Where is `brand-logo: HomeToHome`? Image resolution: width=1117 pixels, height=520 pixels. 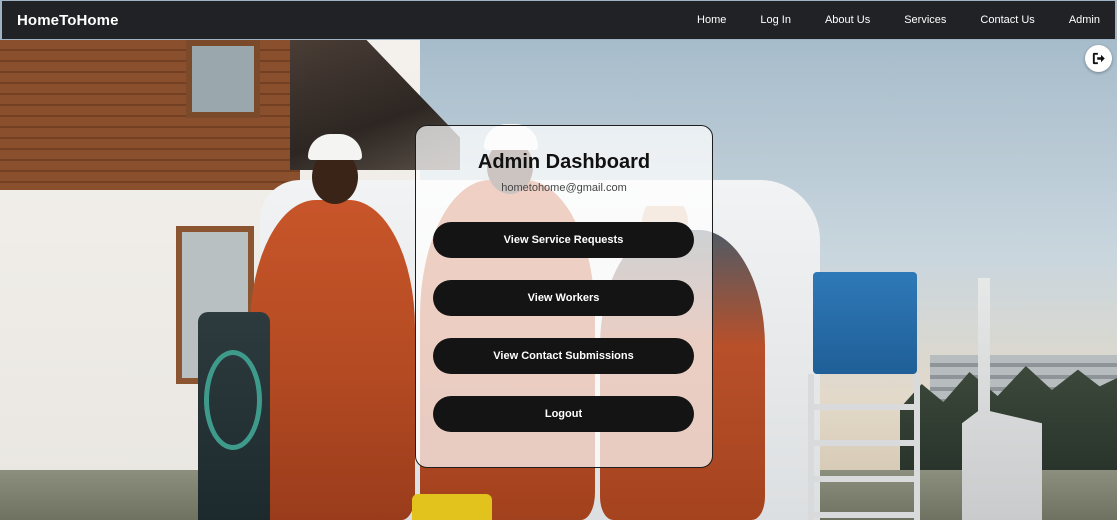 brand-logo: HomeToHome is located at coordinates (68, 20).